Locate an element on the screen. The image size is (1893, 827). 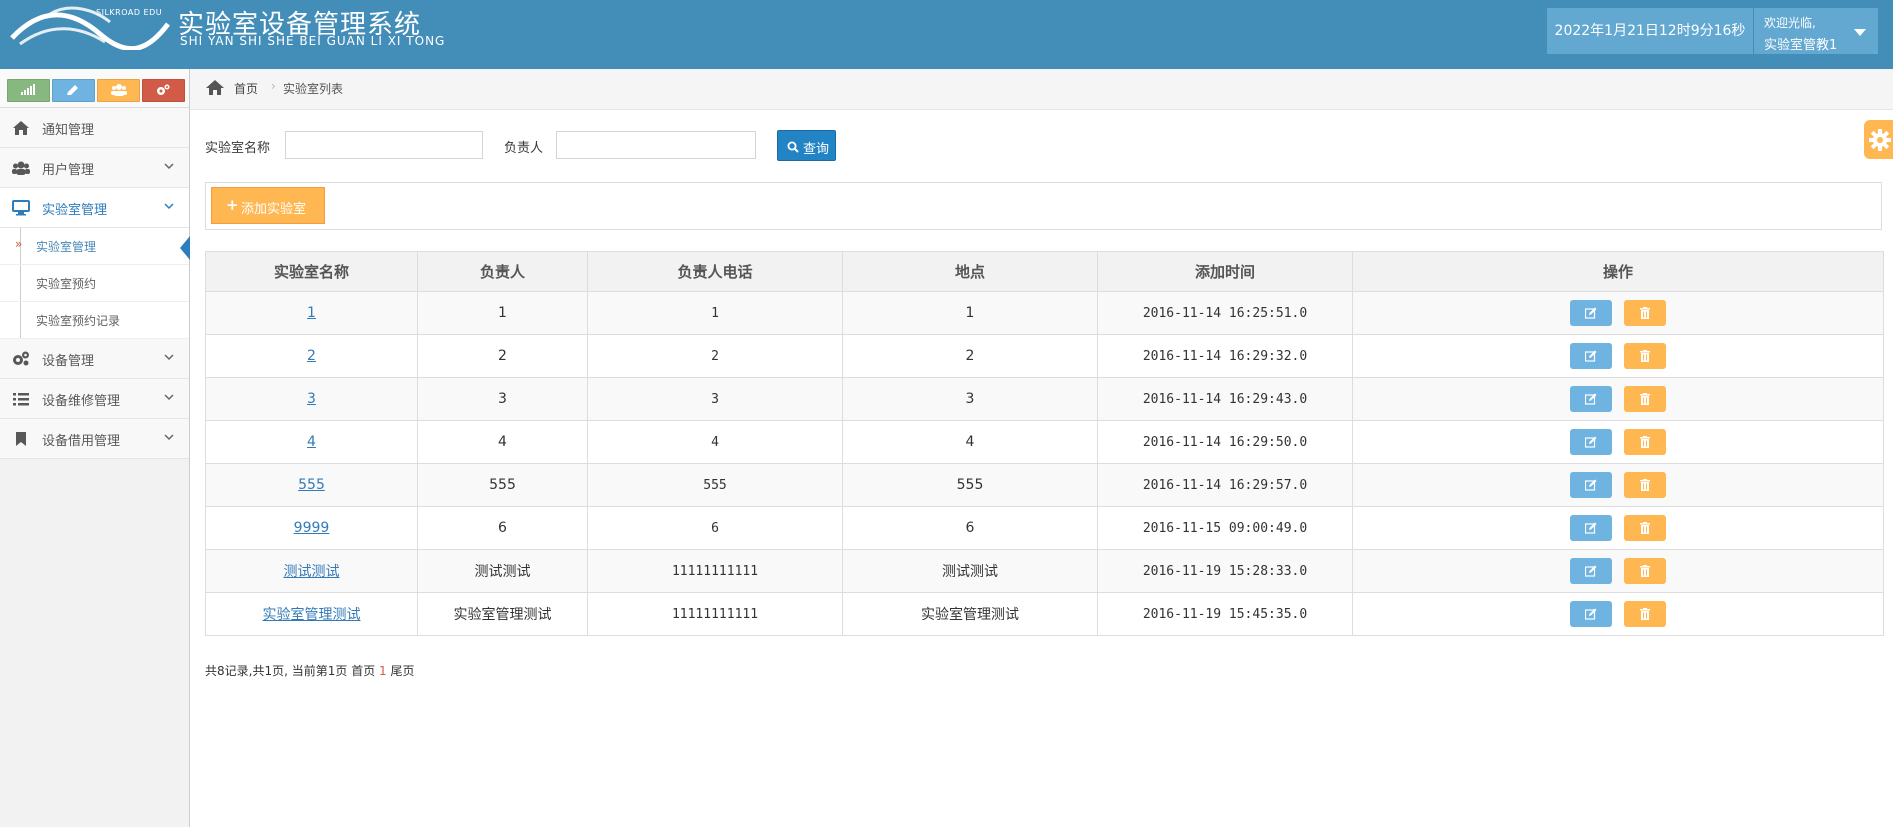
column-header: 实验室名称 is located at coordinates (311, 271).